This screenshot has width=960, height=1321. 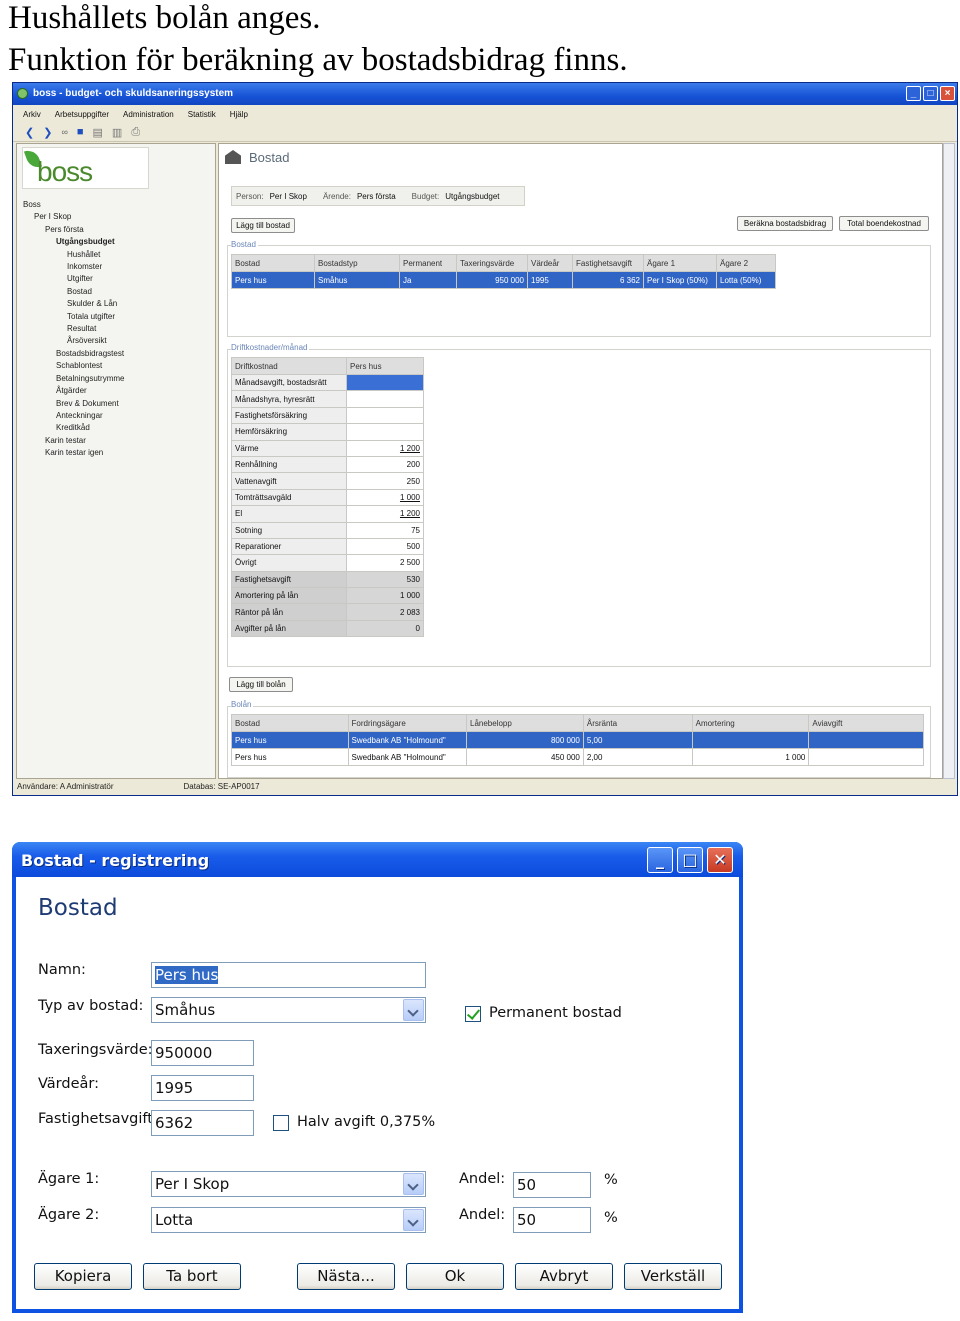 What do you see at coordinates (428, 263) in the screenshot?
I see `housing-column-header: Permanent` at bounding box center [428, 263].